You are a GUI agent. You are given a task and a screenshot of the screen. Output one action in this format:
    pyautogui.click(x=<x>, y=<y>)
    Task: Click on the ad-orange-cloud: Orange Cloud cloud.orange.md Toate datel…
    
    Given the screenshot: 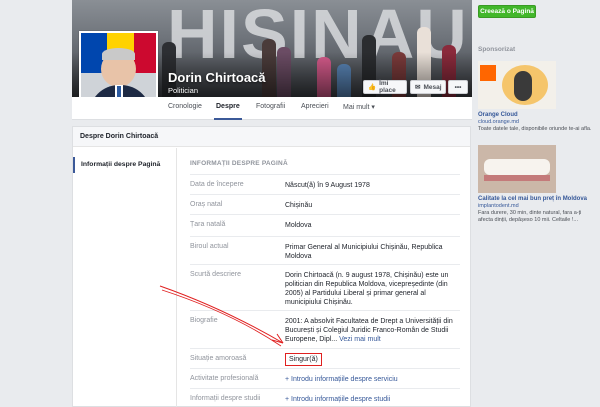 What is the action you would take?
    pyautogui.click(x=537, y=97)
    